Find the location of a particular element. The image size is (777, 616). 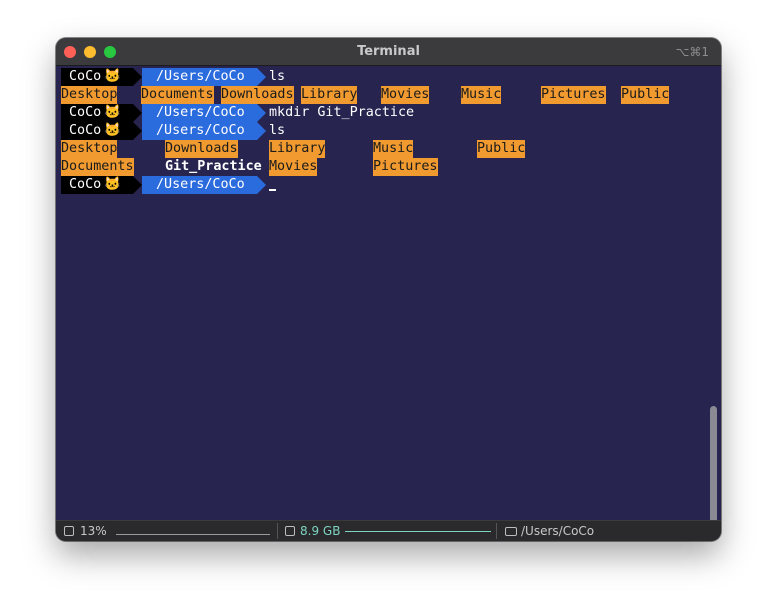

ls-output-line: Desktop Downloads Library Music Public is located at coordinates (293, 149).